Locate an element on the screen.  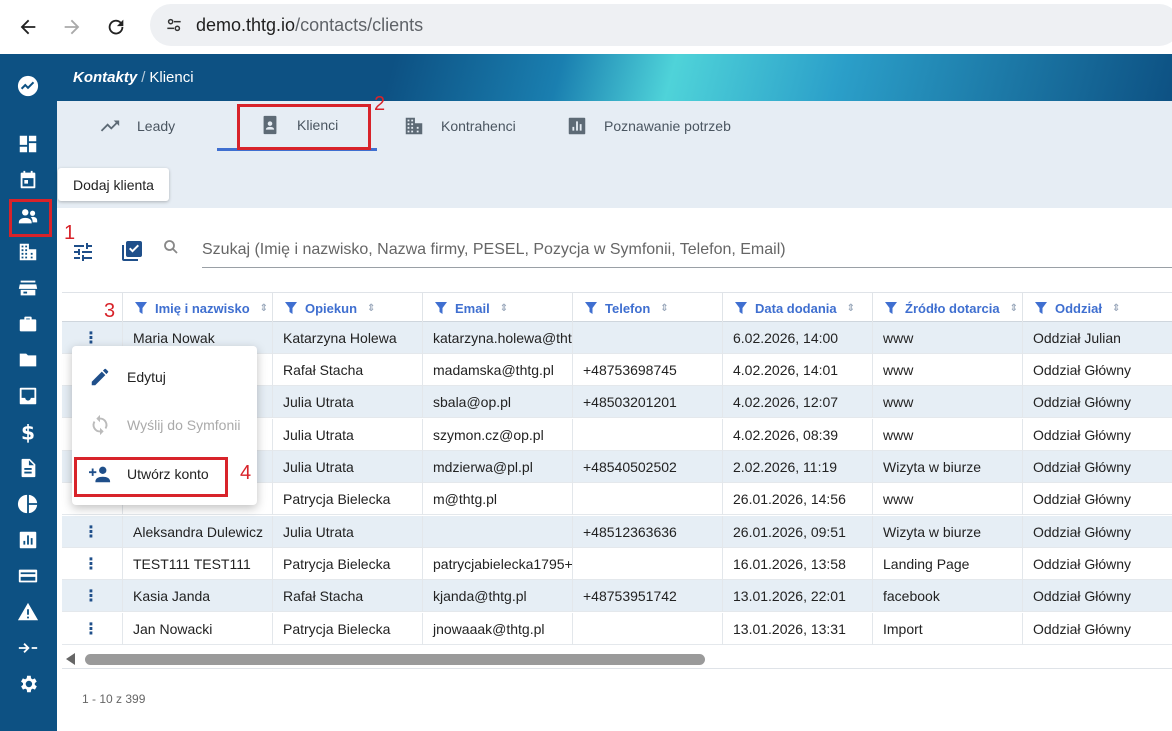
sidebar: $ is located at coordinates (28, 392).